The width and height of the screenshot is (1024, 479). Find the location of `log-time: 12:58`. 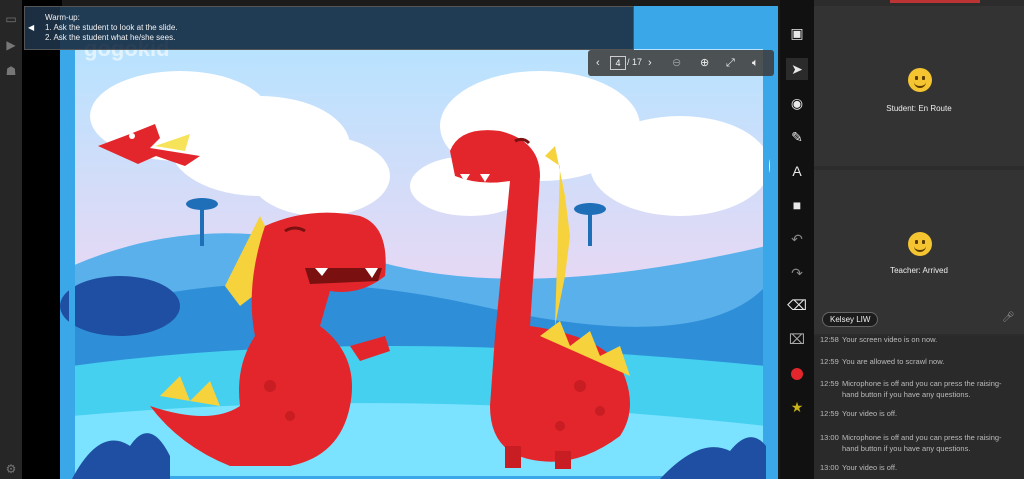

log-time: 12:58 is located at coordinates (829, 340).